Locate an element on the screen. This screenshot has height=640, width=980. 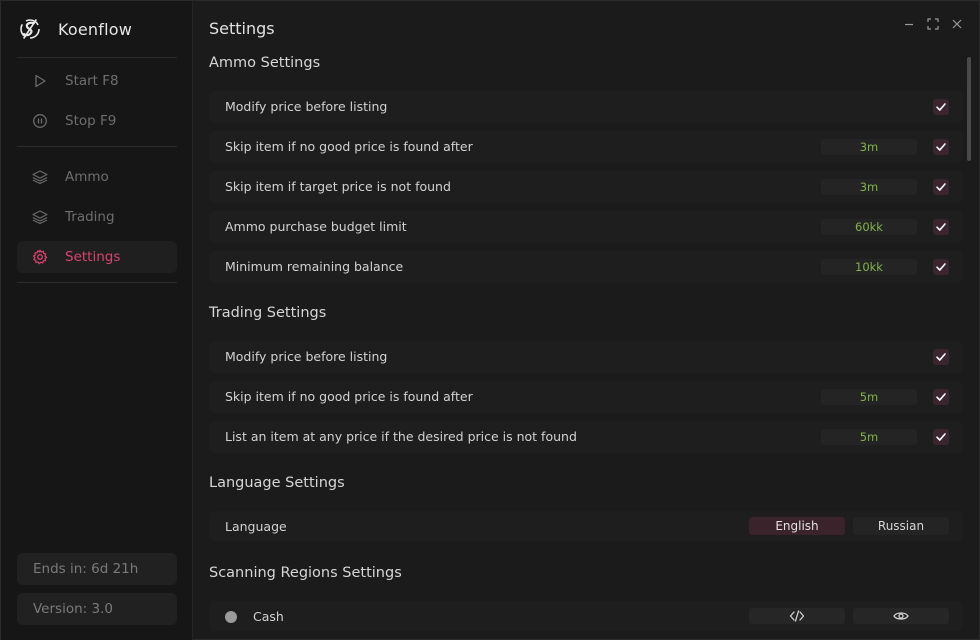
maximize-icon is located at coordinates (933, 24).